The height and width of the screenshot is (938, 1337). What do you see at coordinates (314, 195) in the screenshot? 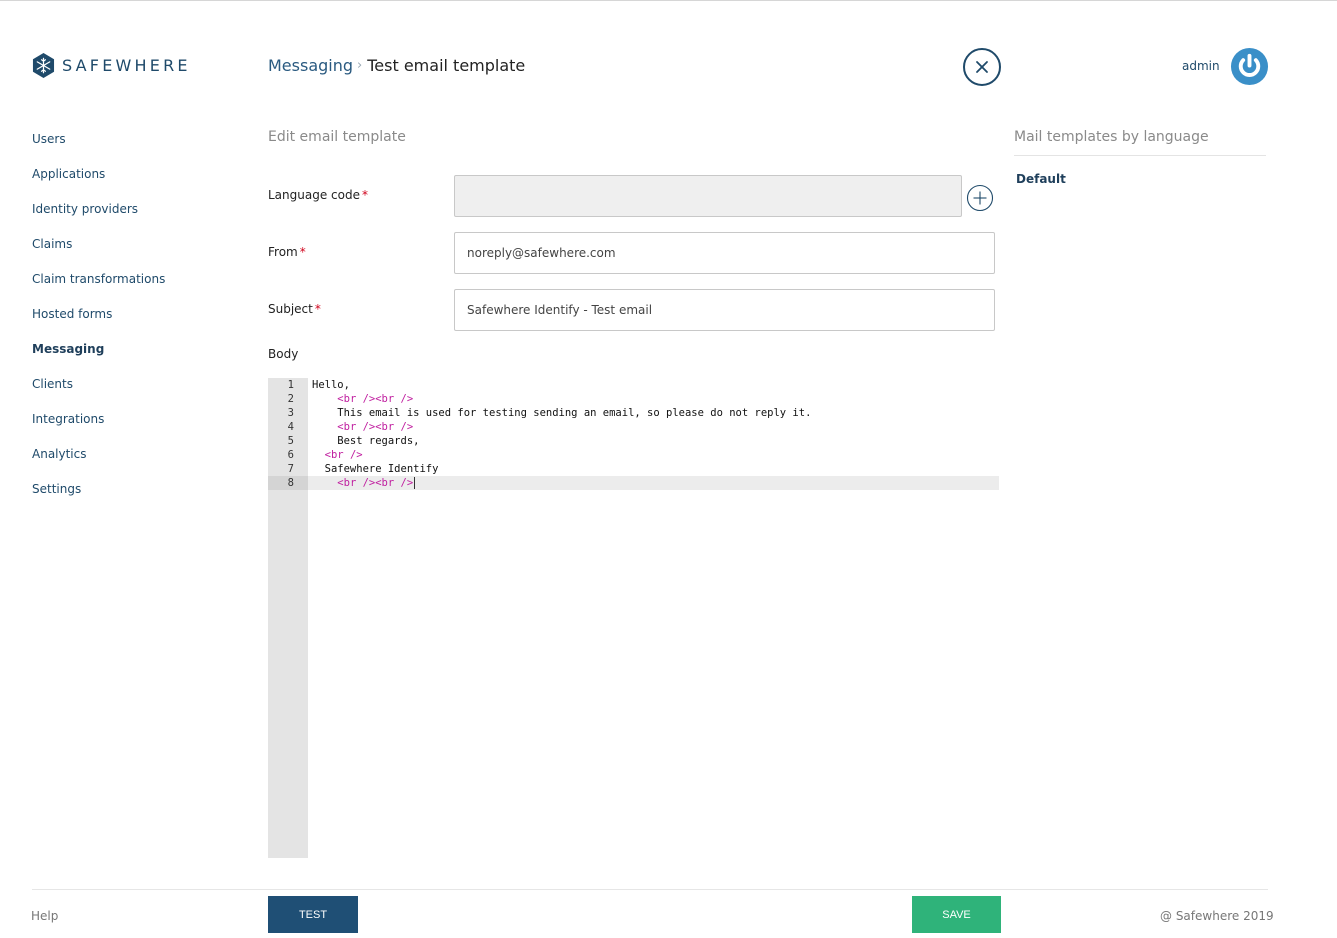
I see `language-code-label-text: Language code` at bounding box center [314, 195].